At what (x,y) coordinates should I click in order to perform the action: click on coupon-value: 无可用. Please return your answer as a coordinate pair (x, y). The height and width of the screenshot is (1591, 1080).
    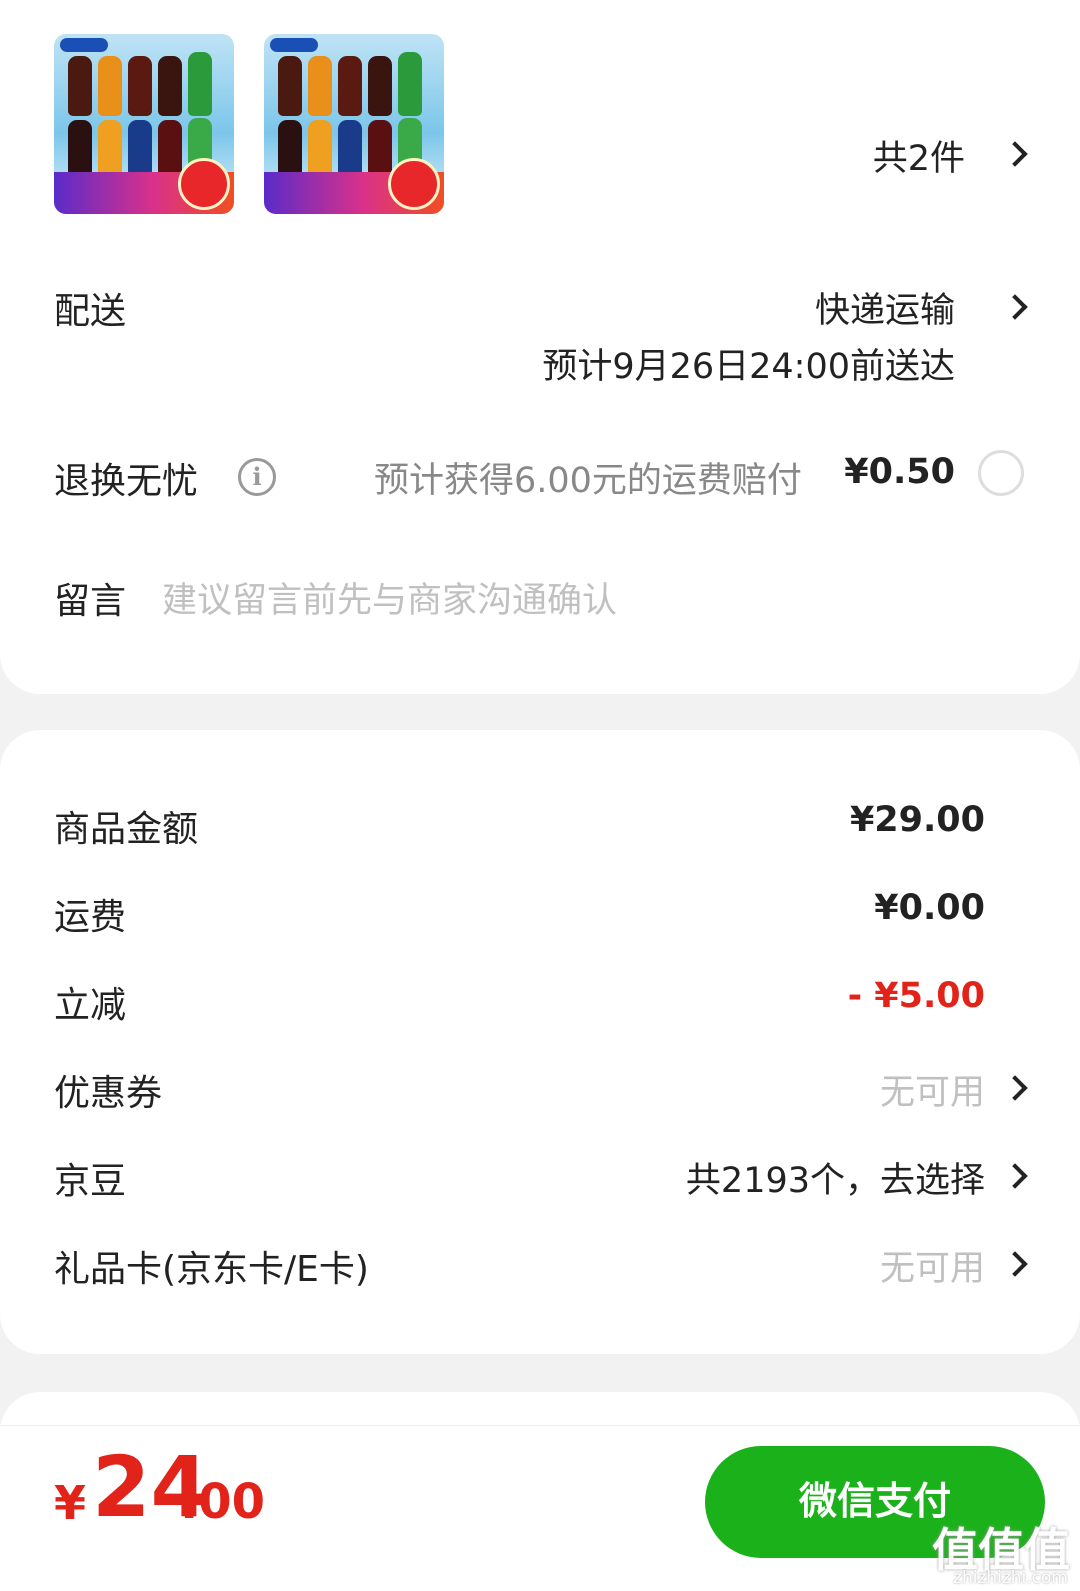
    Looking at the image, I should click on (932, 1089).